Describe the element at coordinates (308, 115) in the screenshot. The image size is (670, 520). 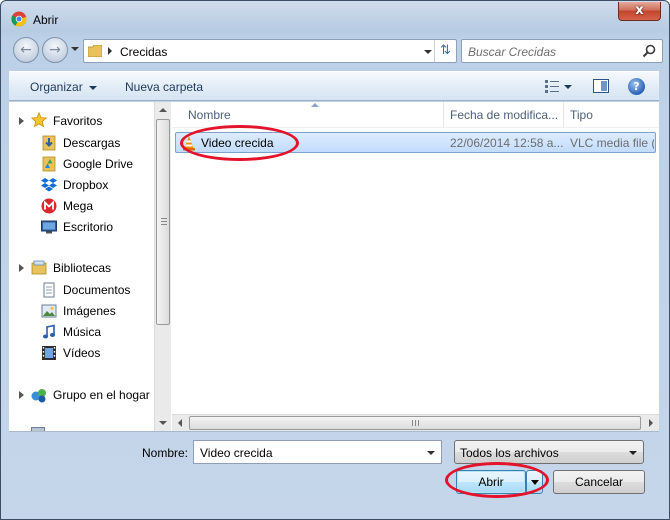
I see `column-header-name: Nombre` at that location.